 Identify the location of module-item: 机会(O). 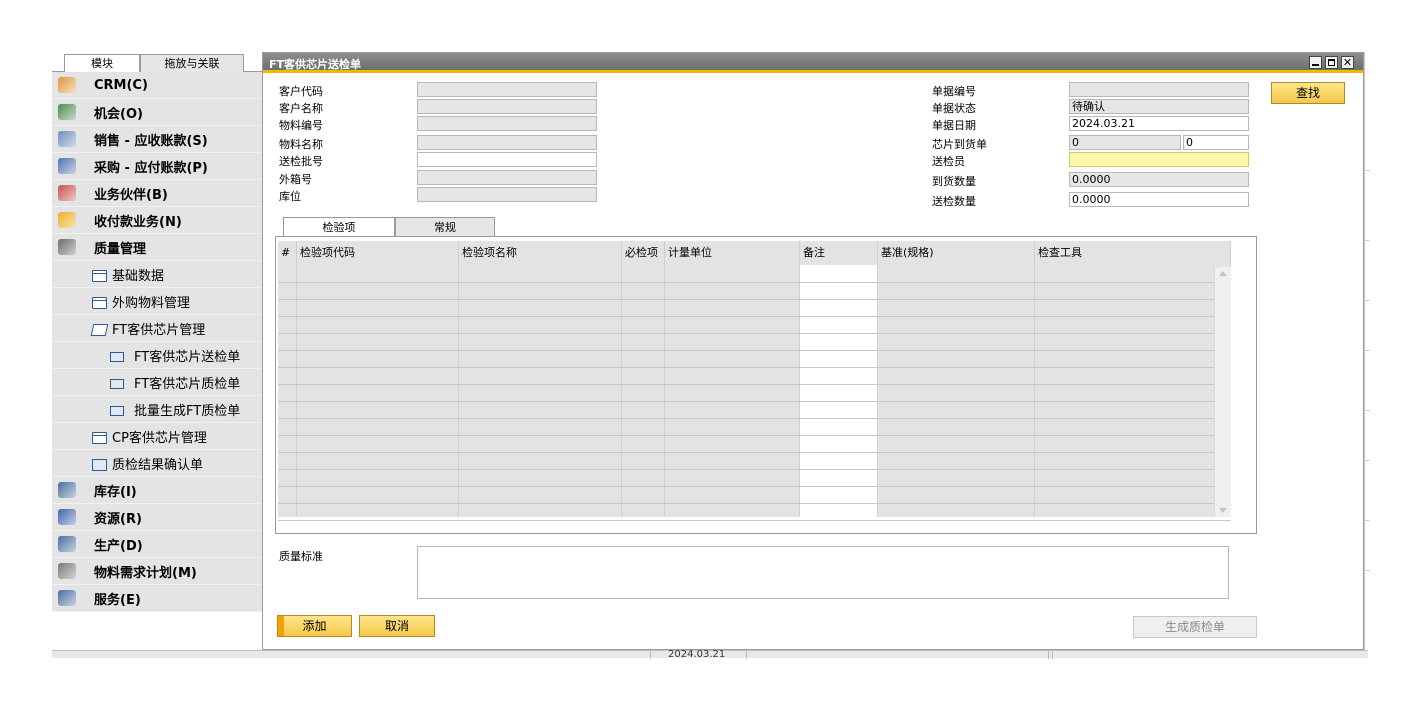
(157, 112).